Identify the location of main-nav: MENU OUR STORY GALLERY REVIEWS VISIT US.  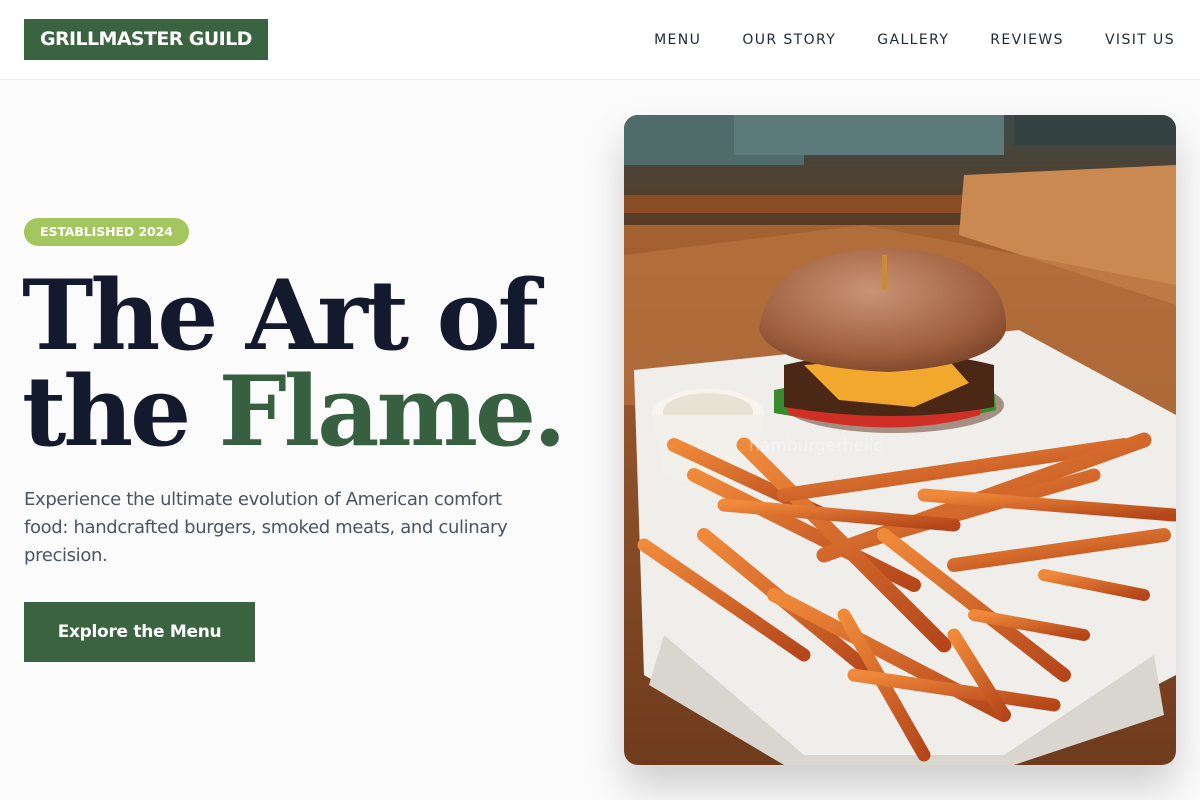
(914, 40).